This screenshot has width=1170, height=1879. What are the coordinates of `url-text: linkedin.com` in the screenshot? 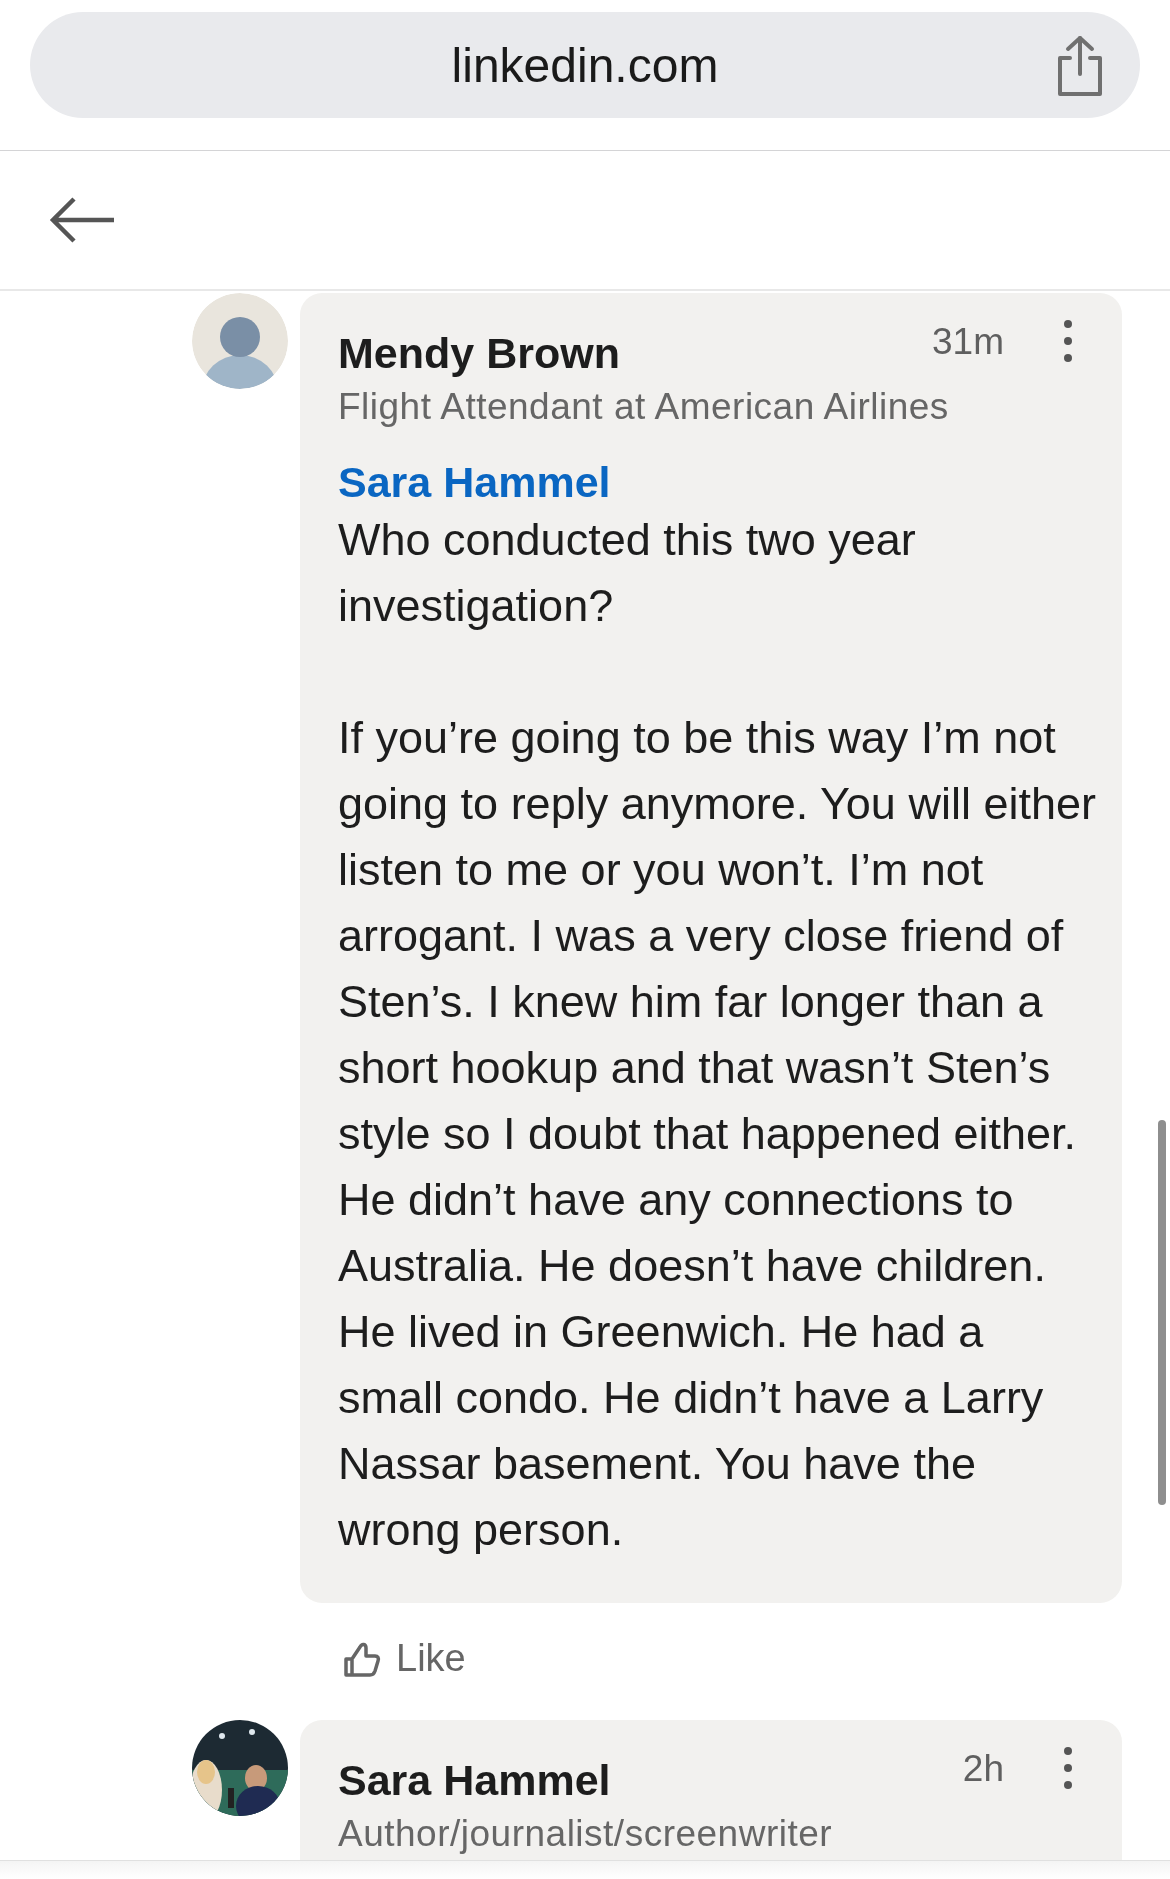 It's located at (585, 65).